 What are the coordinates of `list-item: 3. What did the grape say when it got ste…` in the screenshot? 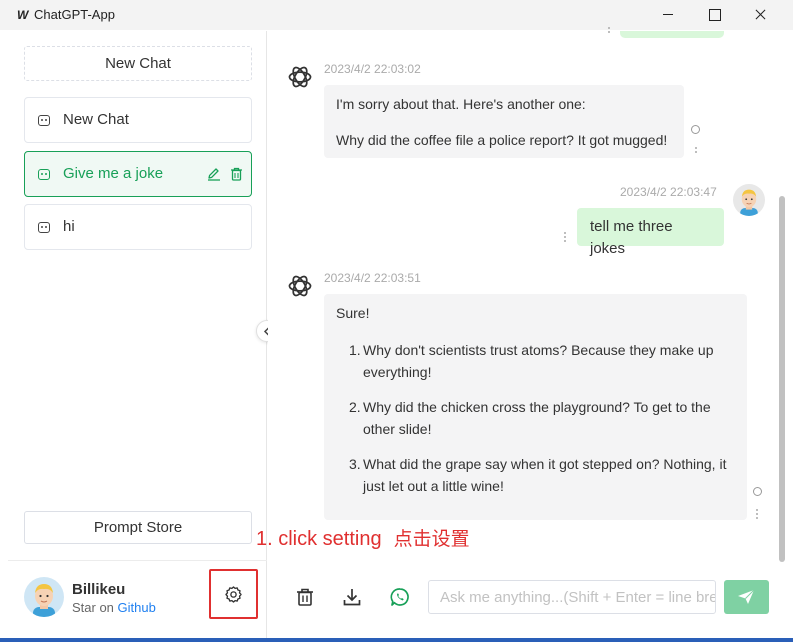 It's located at (535, 475).